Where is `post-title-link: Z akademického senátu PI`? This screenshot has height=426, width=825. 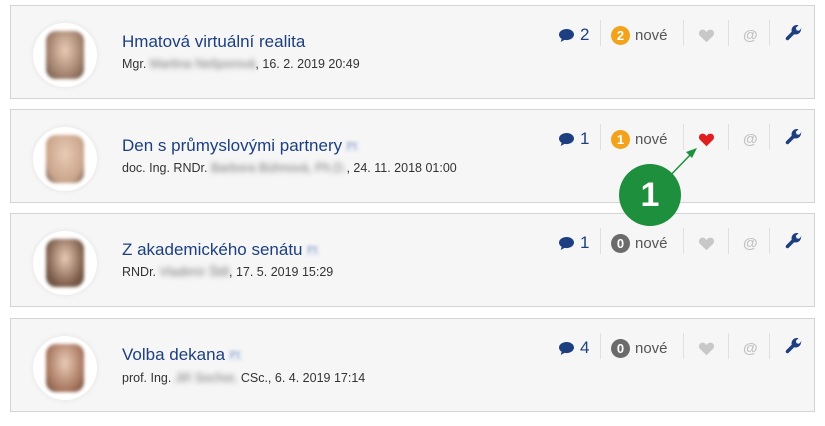 post-title-link: Z akademického senátu PI is located at coordinates (220, 250).